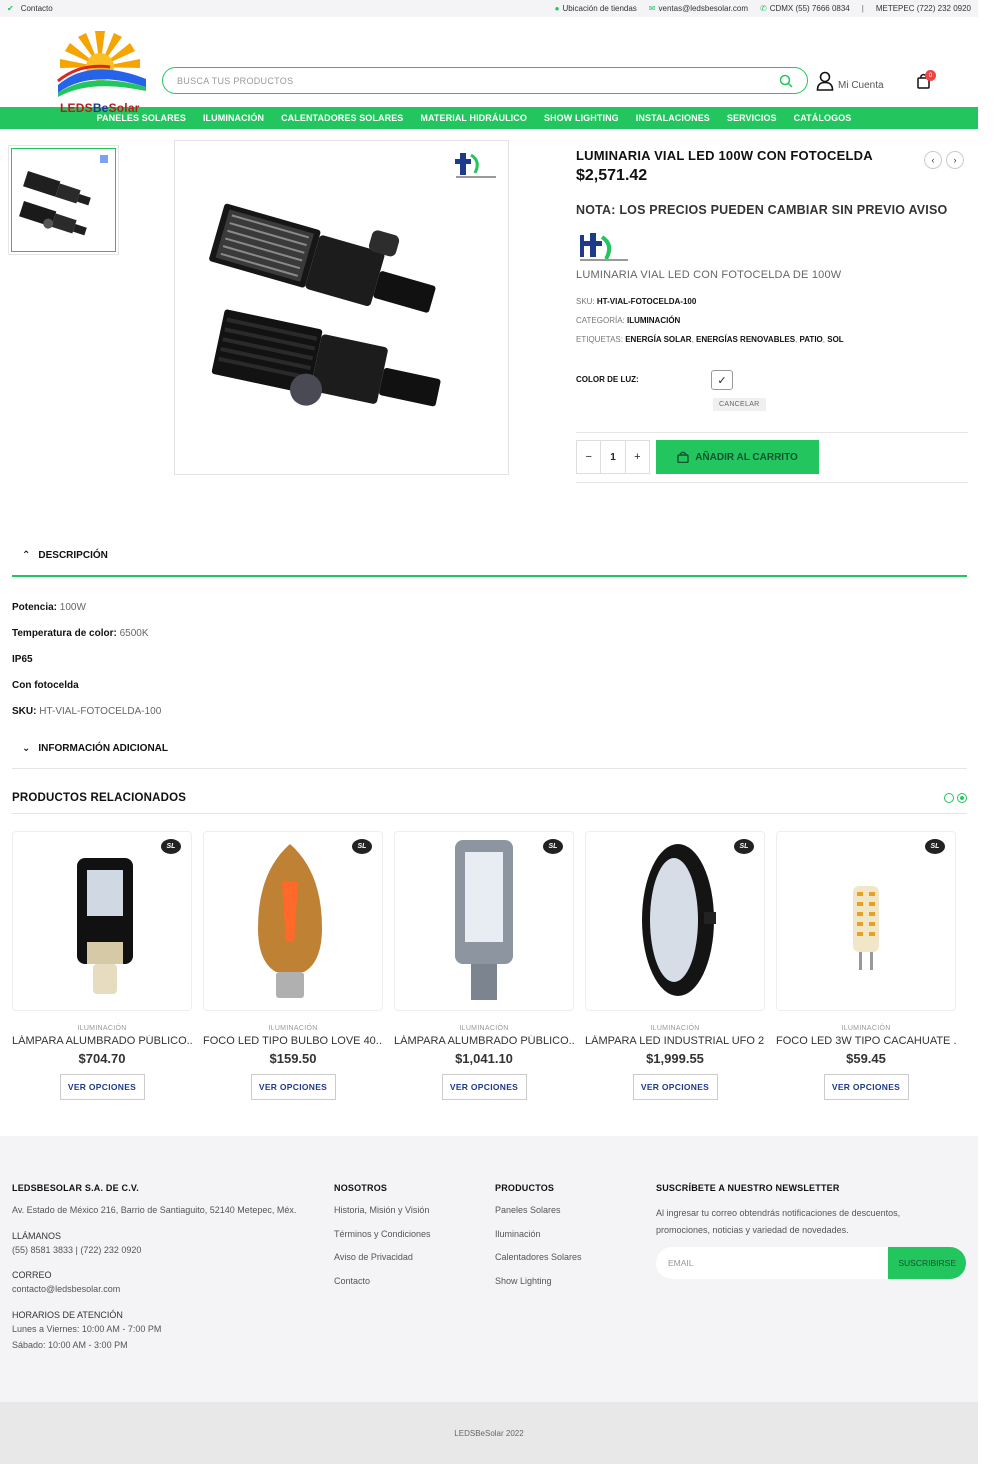 The width and height of the screenshot is (1000, 1464). What do you see at coordinates (745, 339) in the screenshot?
I see `tag-link: ENERGÍAS RENOVABLES` at bounding box center [745, 339].